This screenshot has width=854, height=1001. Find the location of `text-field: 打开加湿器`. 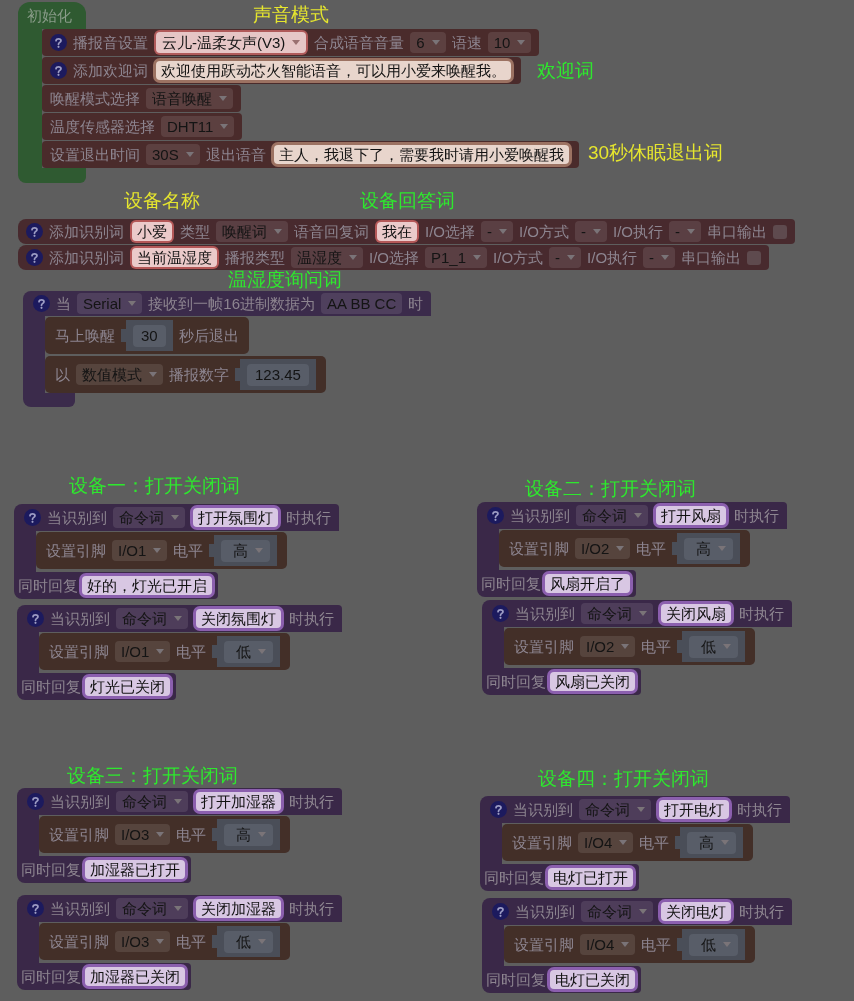

text-field: 打开加湿器 is located at coordinates (238, 801).